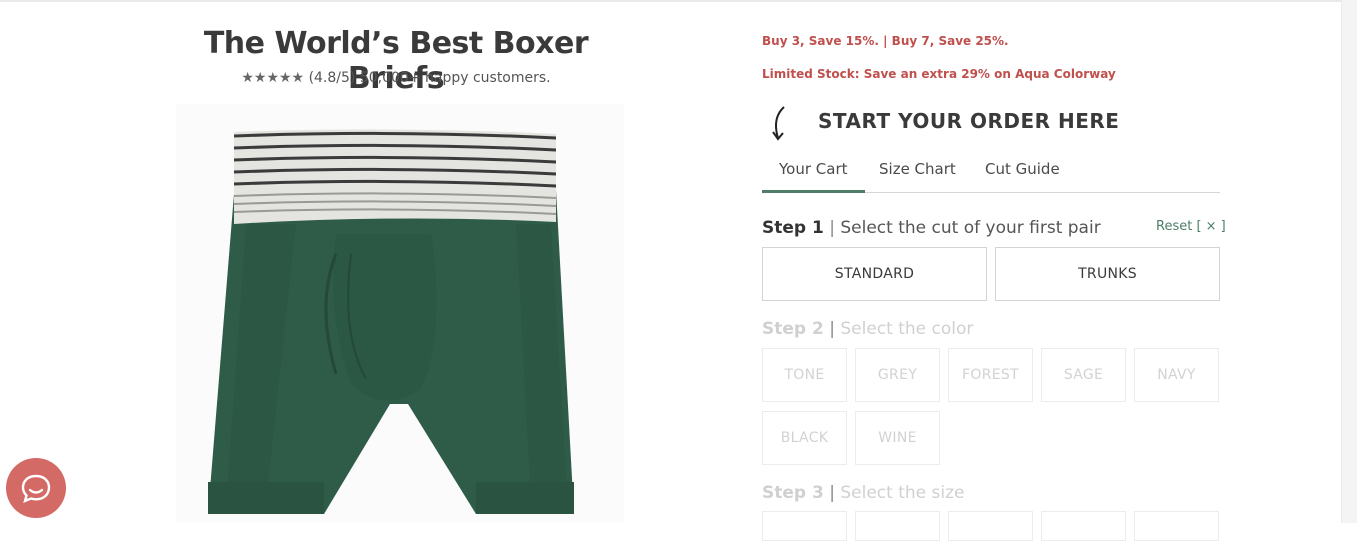 This screenshot has height=541, width=1357. I want to click on color-wine-button: WINE, so click(897, 438).